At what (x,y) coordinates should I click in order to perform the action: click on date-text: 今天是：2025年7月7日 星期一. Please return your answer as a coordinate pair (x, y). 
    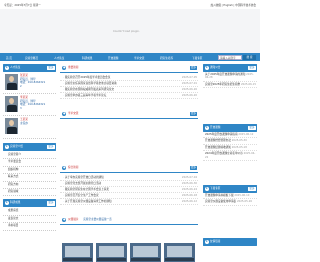
    Looking at the image, I should click on (22, 5).